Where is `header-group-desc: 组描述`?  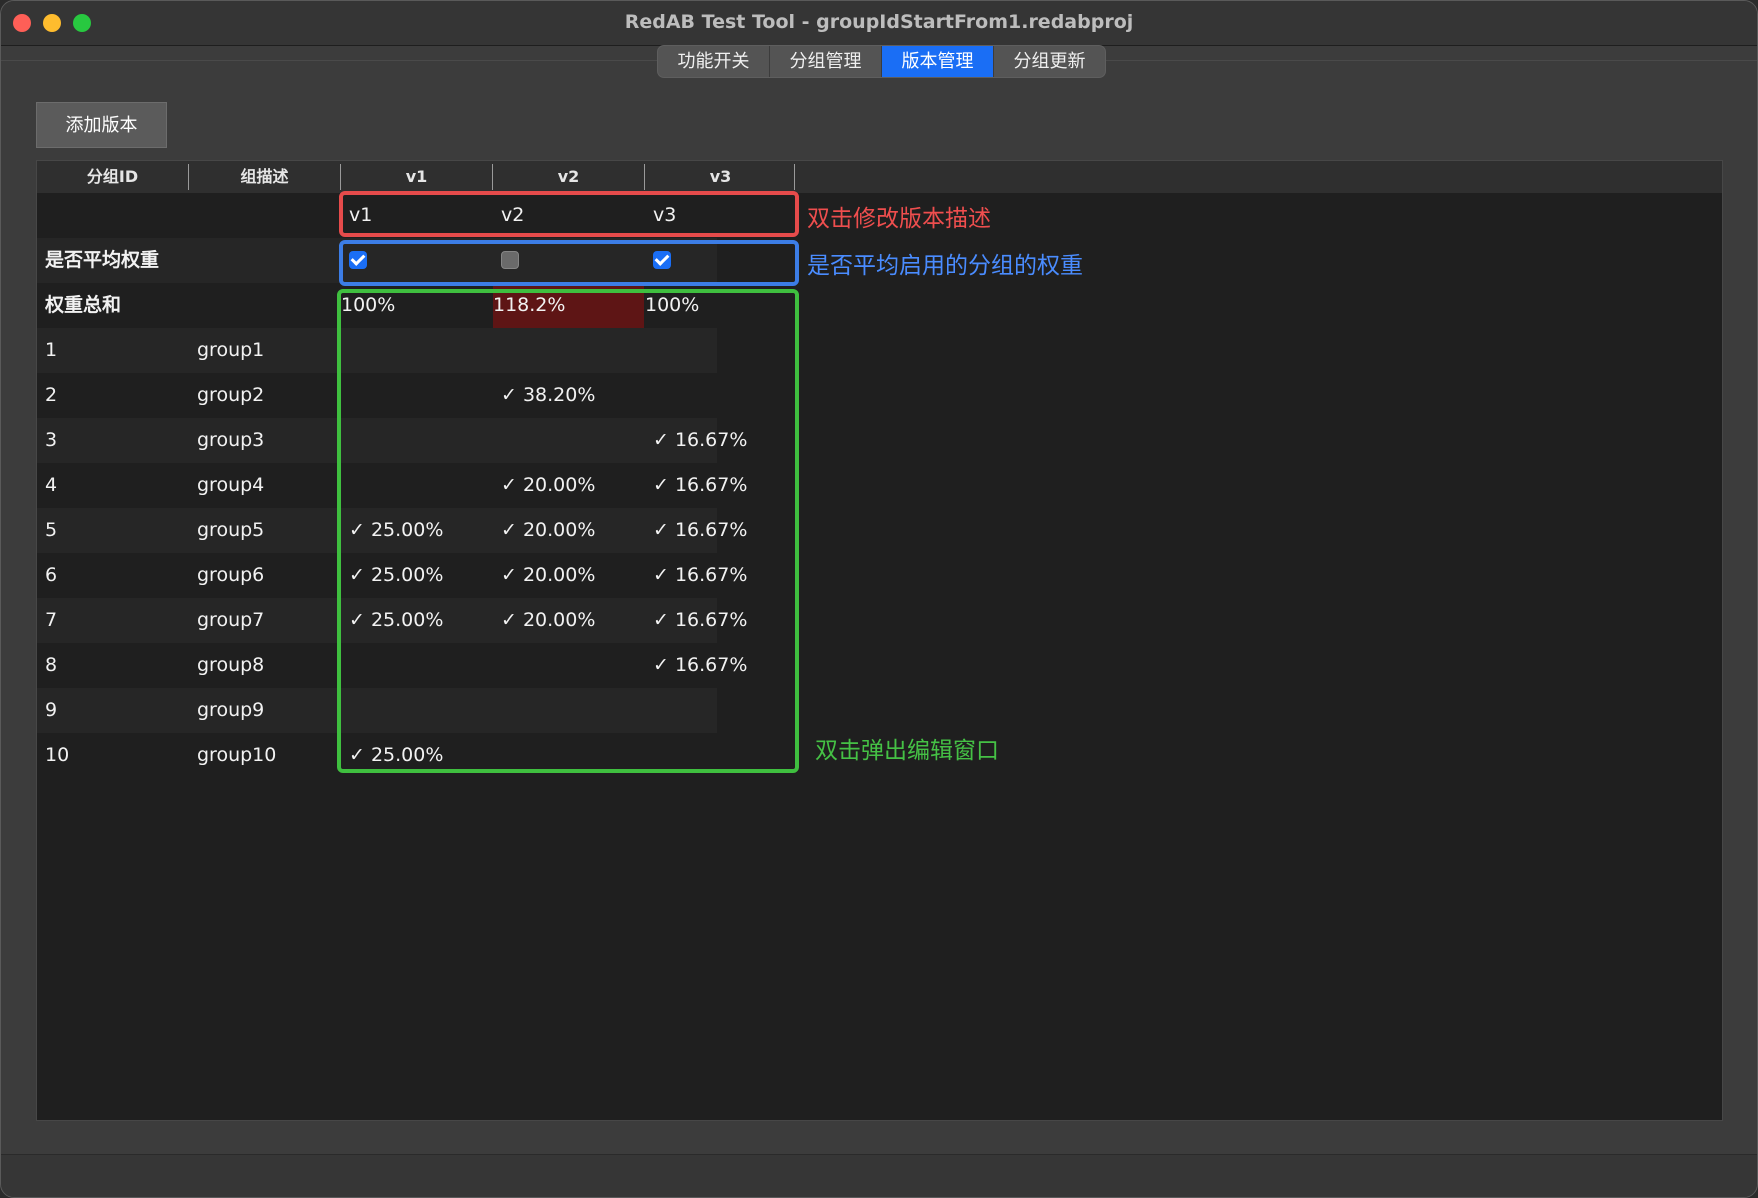 header-group-desc: 组描述 is located at coordinates (264, 177).